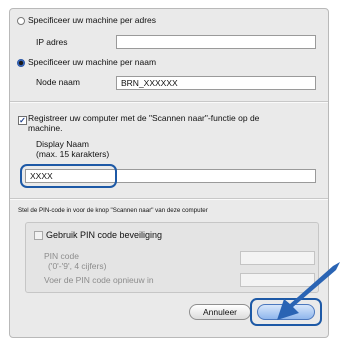  Describe the element at coordinates (308, 291) in the screenshot. I see `pointer-arrow-icon` at that location.